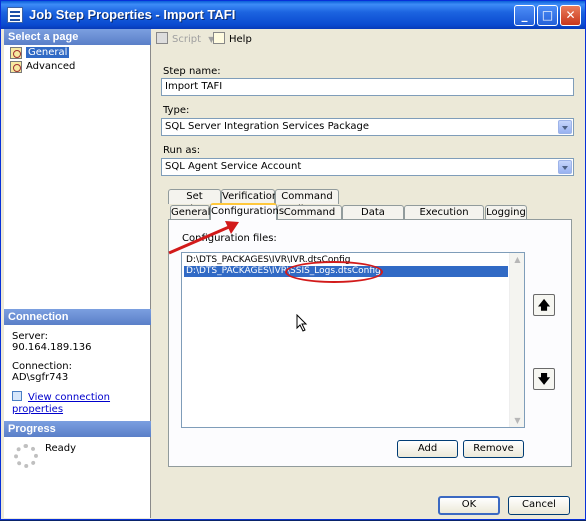  Describe the element at coordinates (302, 323) in the screenshot. I see `mouse-cursor-icon` at that location.